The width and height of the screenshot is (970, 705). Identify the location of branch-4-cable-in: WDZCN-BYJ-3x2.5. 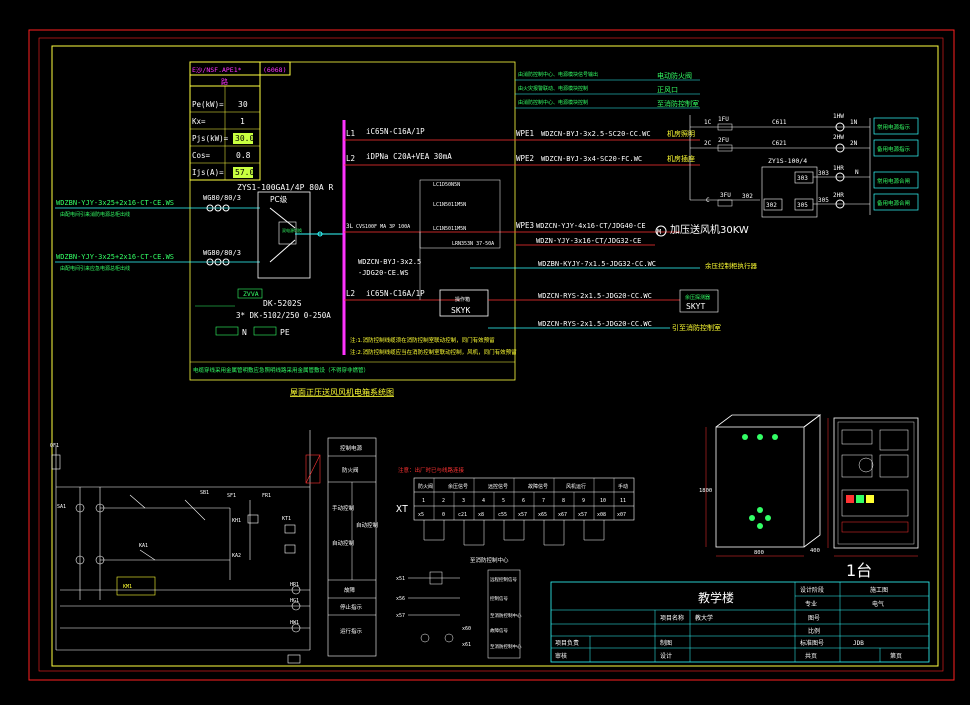
(389, 262).